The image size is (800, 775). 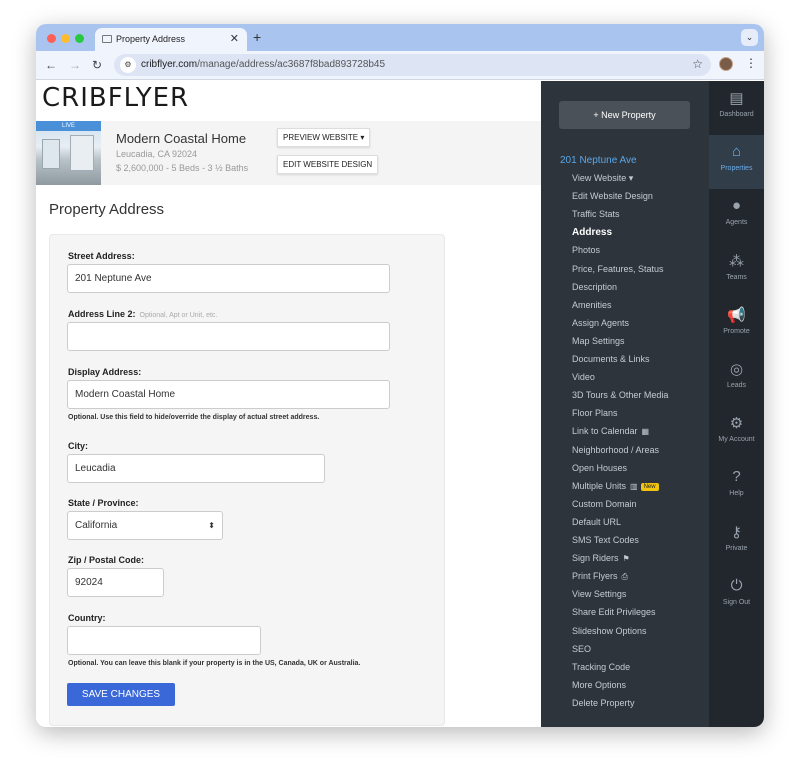 What do you see at coordinates (751, 63) in the screenshot?
I see `browser-menu-icon: ⋮` at bounding box center [751, 63].